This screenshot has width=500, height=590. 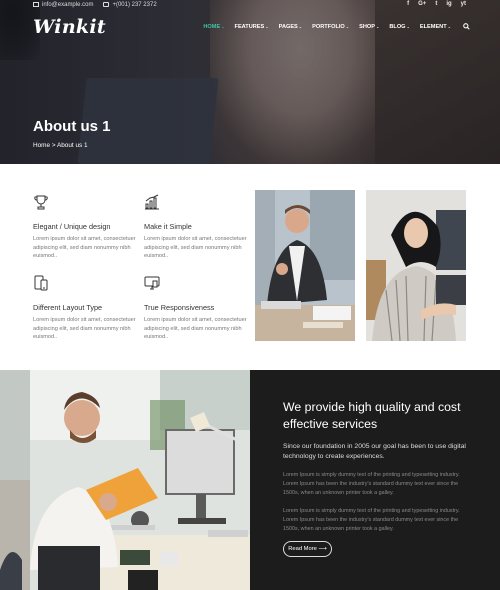 I want to click on trophy-icon, so click(x=41, y=202).